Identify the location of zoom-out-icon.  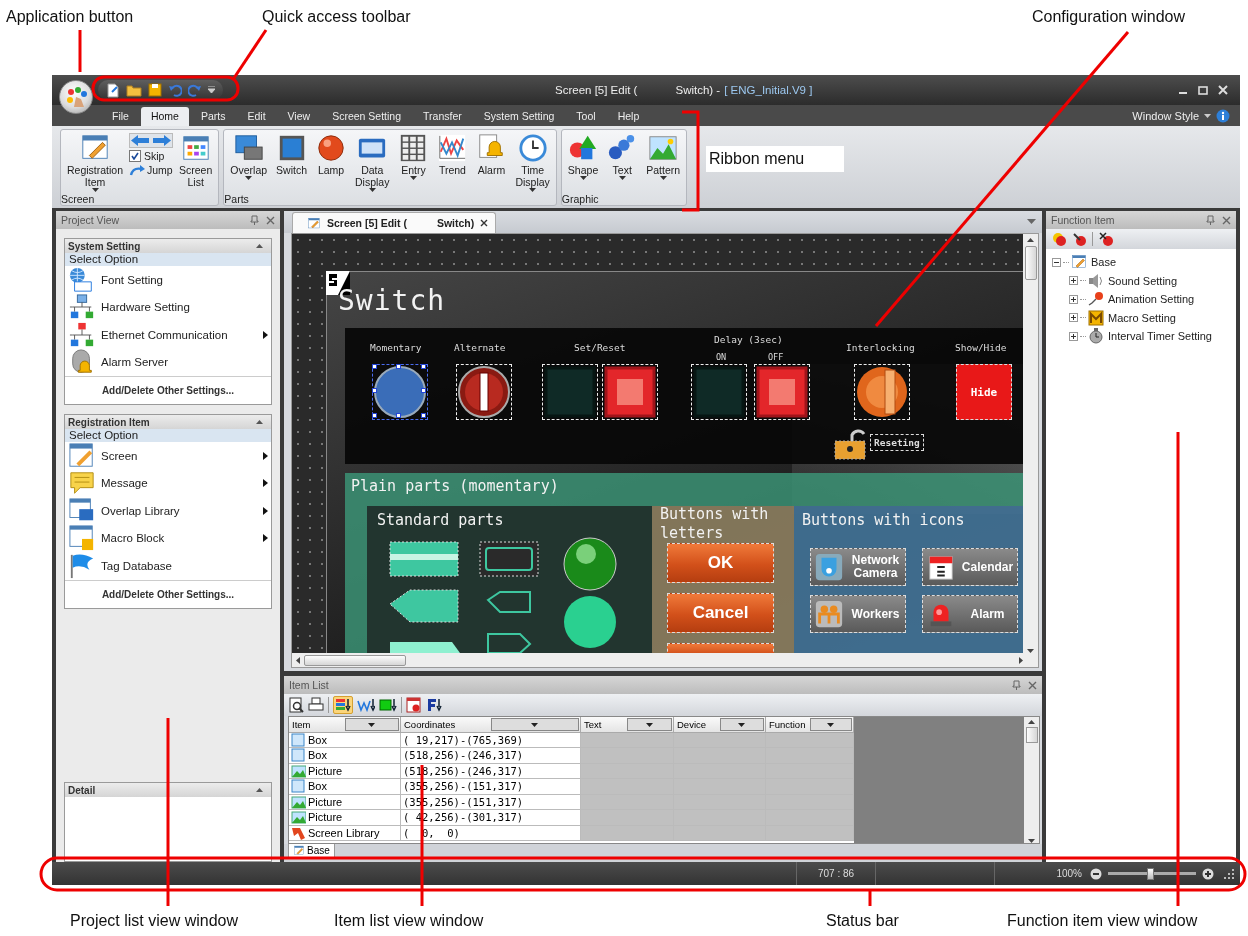
(1096, 873).